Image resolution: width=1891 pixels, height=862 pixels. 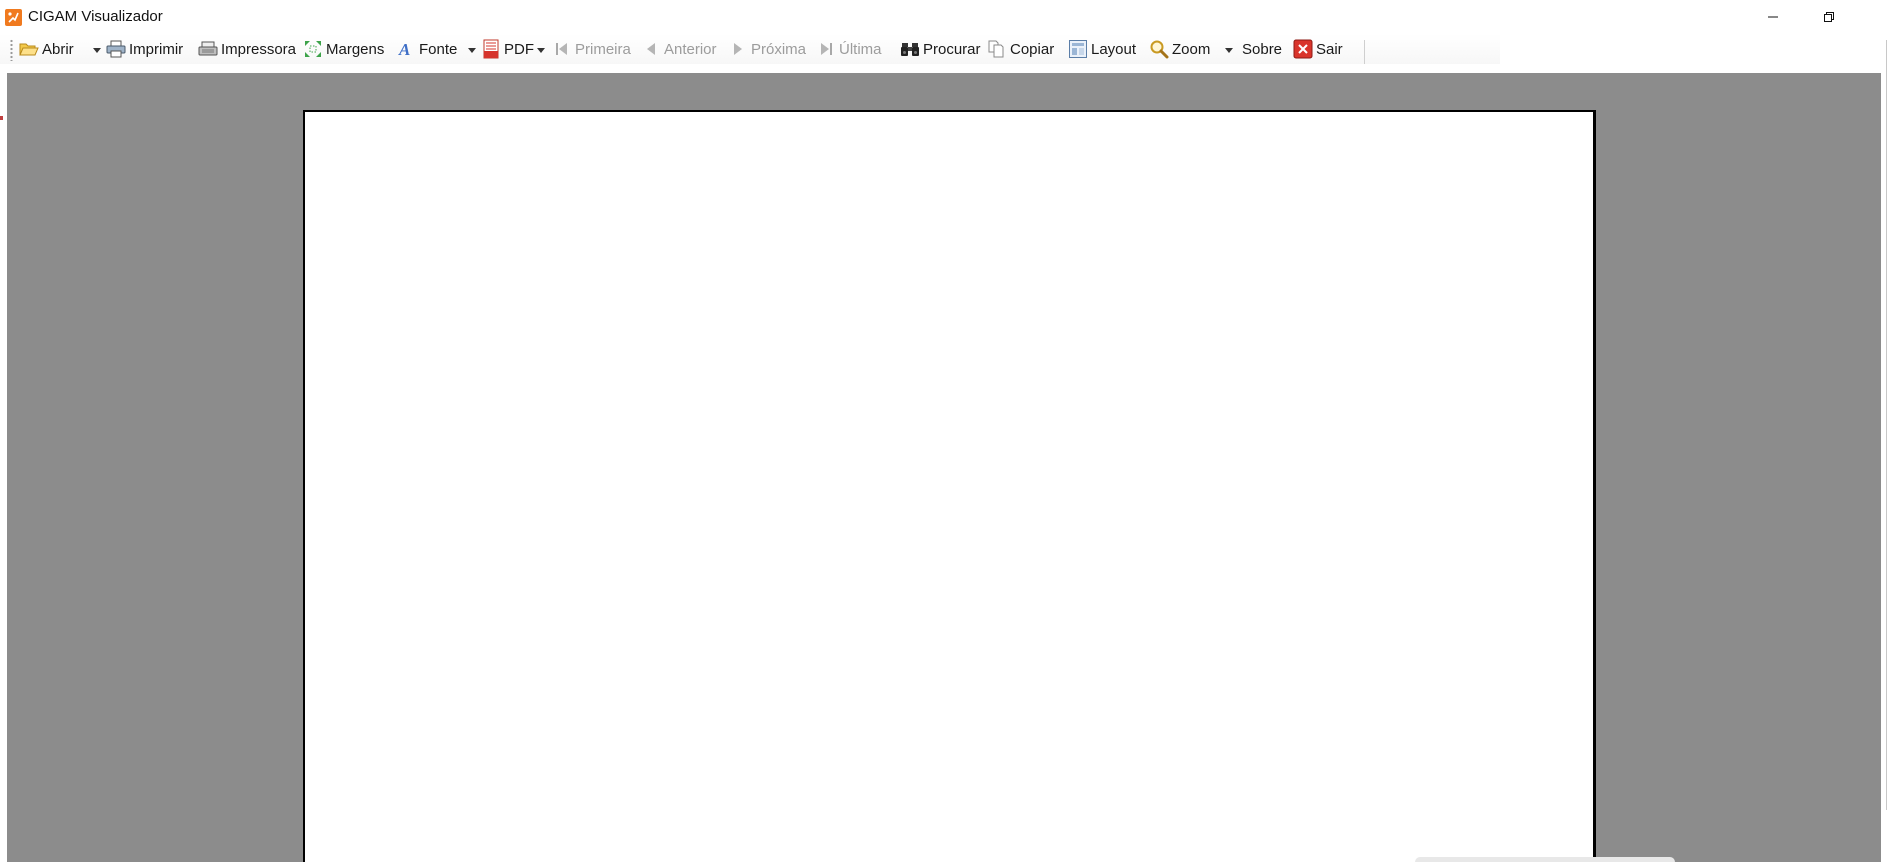 What do you see at coordinates (1303, 49) in the screenshot?
I see `exit-icon` at bounding box center [1303, 49].